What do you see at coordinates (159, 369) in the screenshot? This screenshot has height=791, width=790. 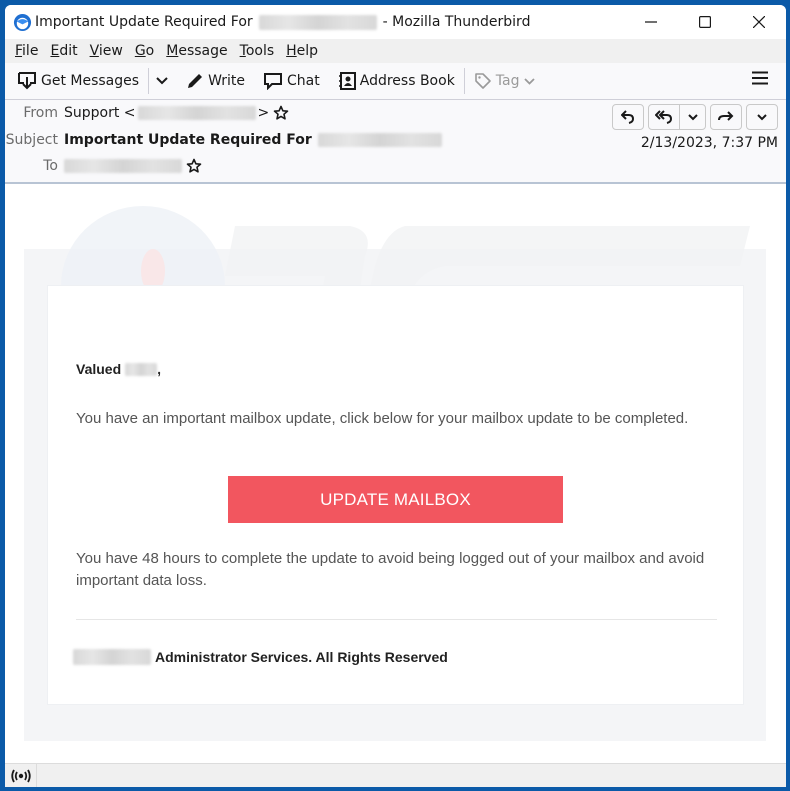 I see `greeting-comma: ,` at bounding box center [159, 369].